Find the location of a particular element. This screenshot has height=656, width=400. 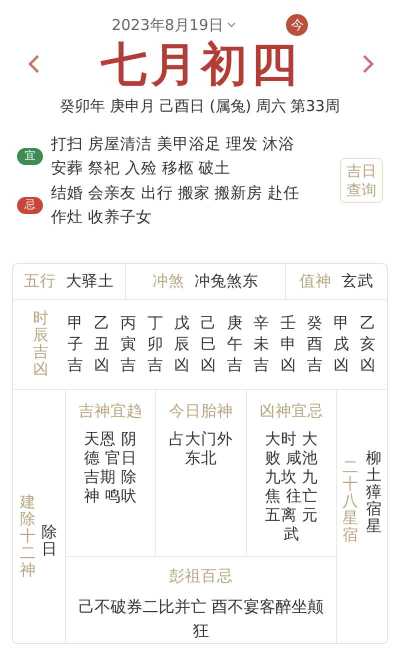

info-label: 冲煞 is located at coordinates (168, 281).